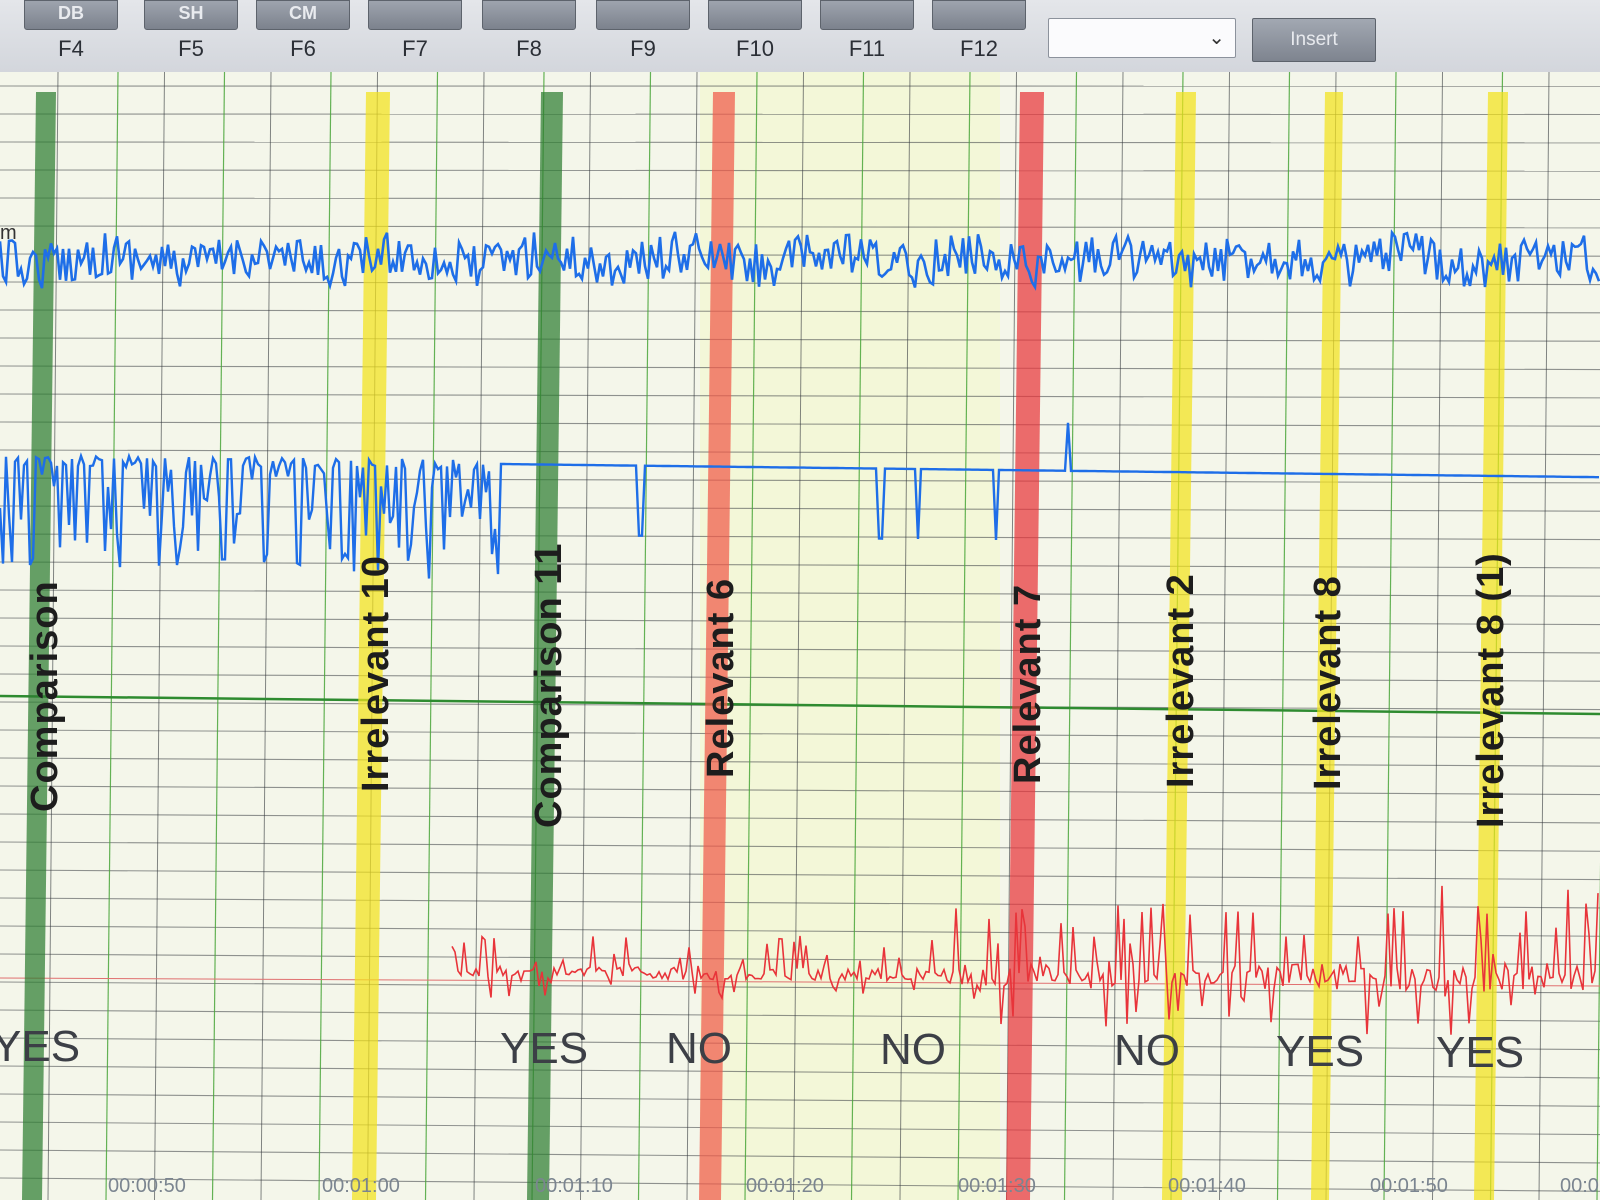 The height and width of the screenshot is (1200, 1600). Describe the element at coordinates (1579, 1186) in the screenshot. I see `time-tick-label: 00:0` at that location.